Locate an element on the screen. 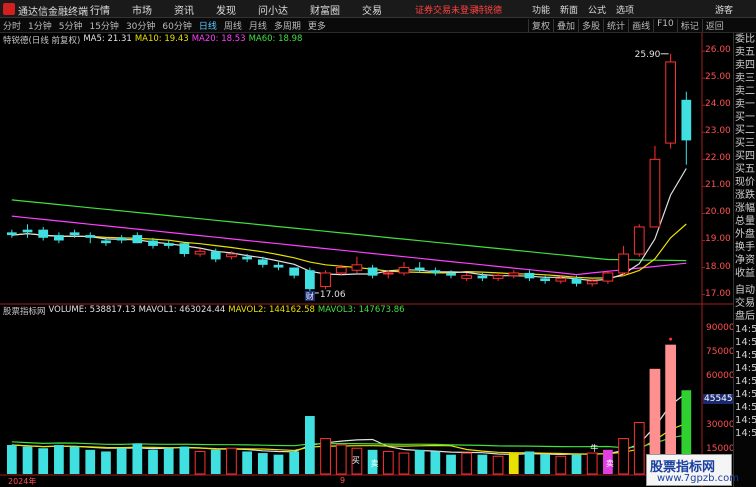 This screenshot has height=487, width=756. side-panel-field: 卖四 is located at coordinates (745, 65).